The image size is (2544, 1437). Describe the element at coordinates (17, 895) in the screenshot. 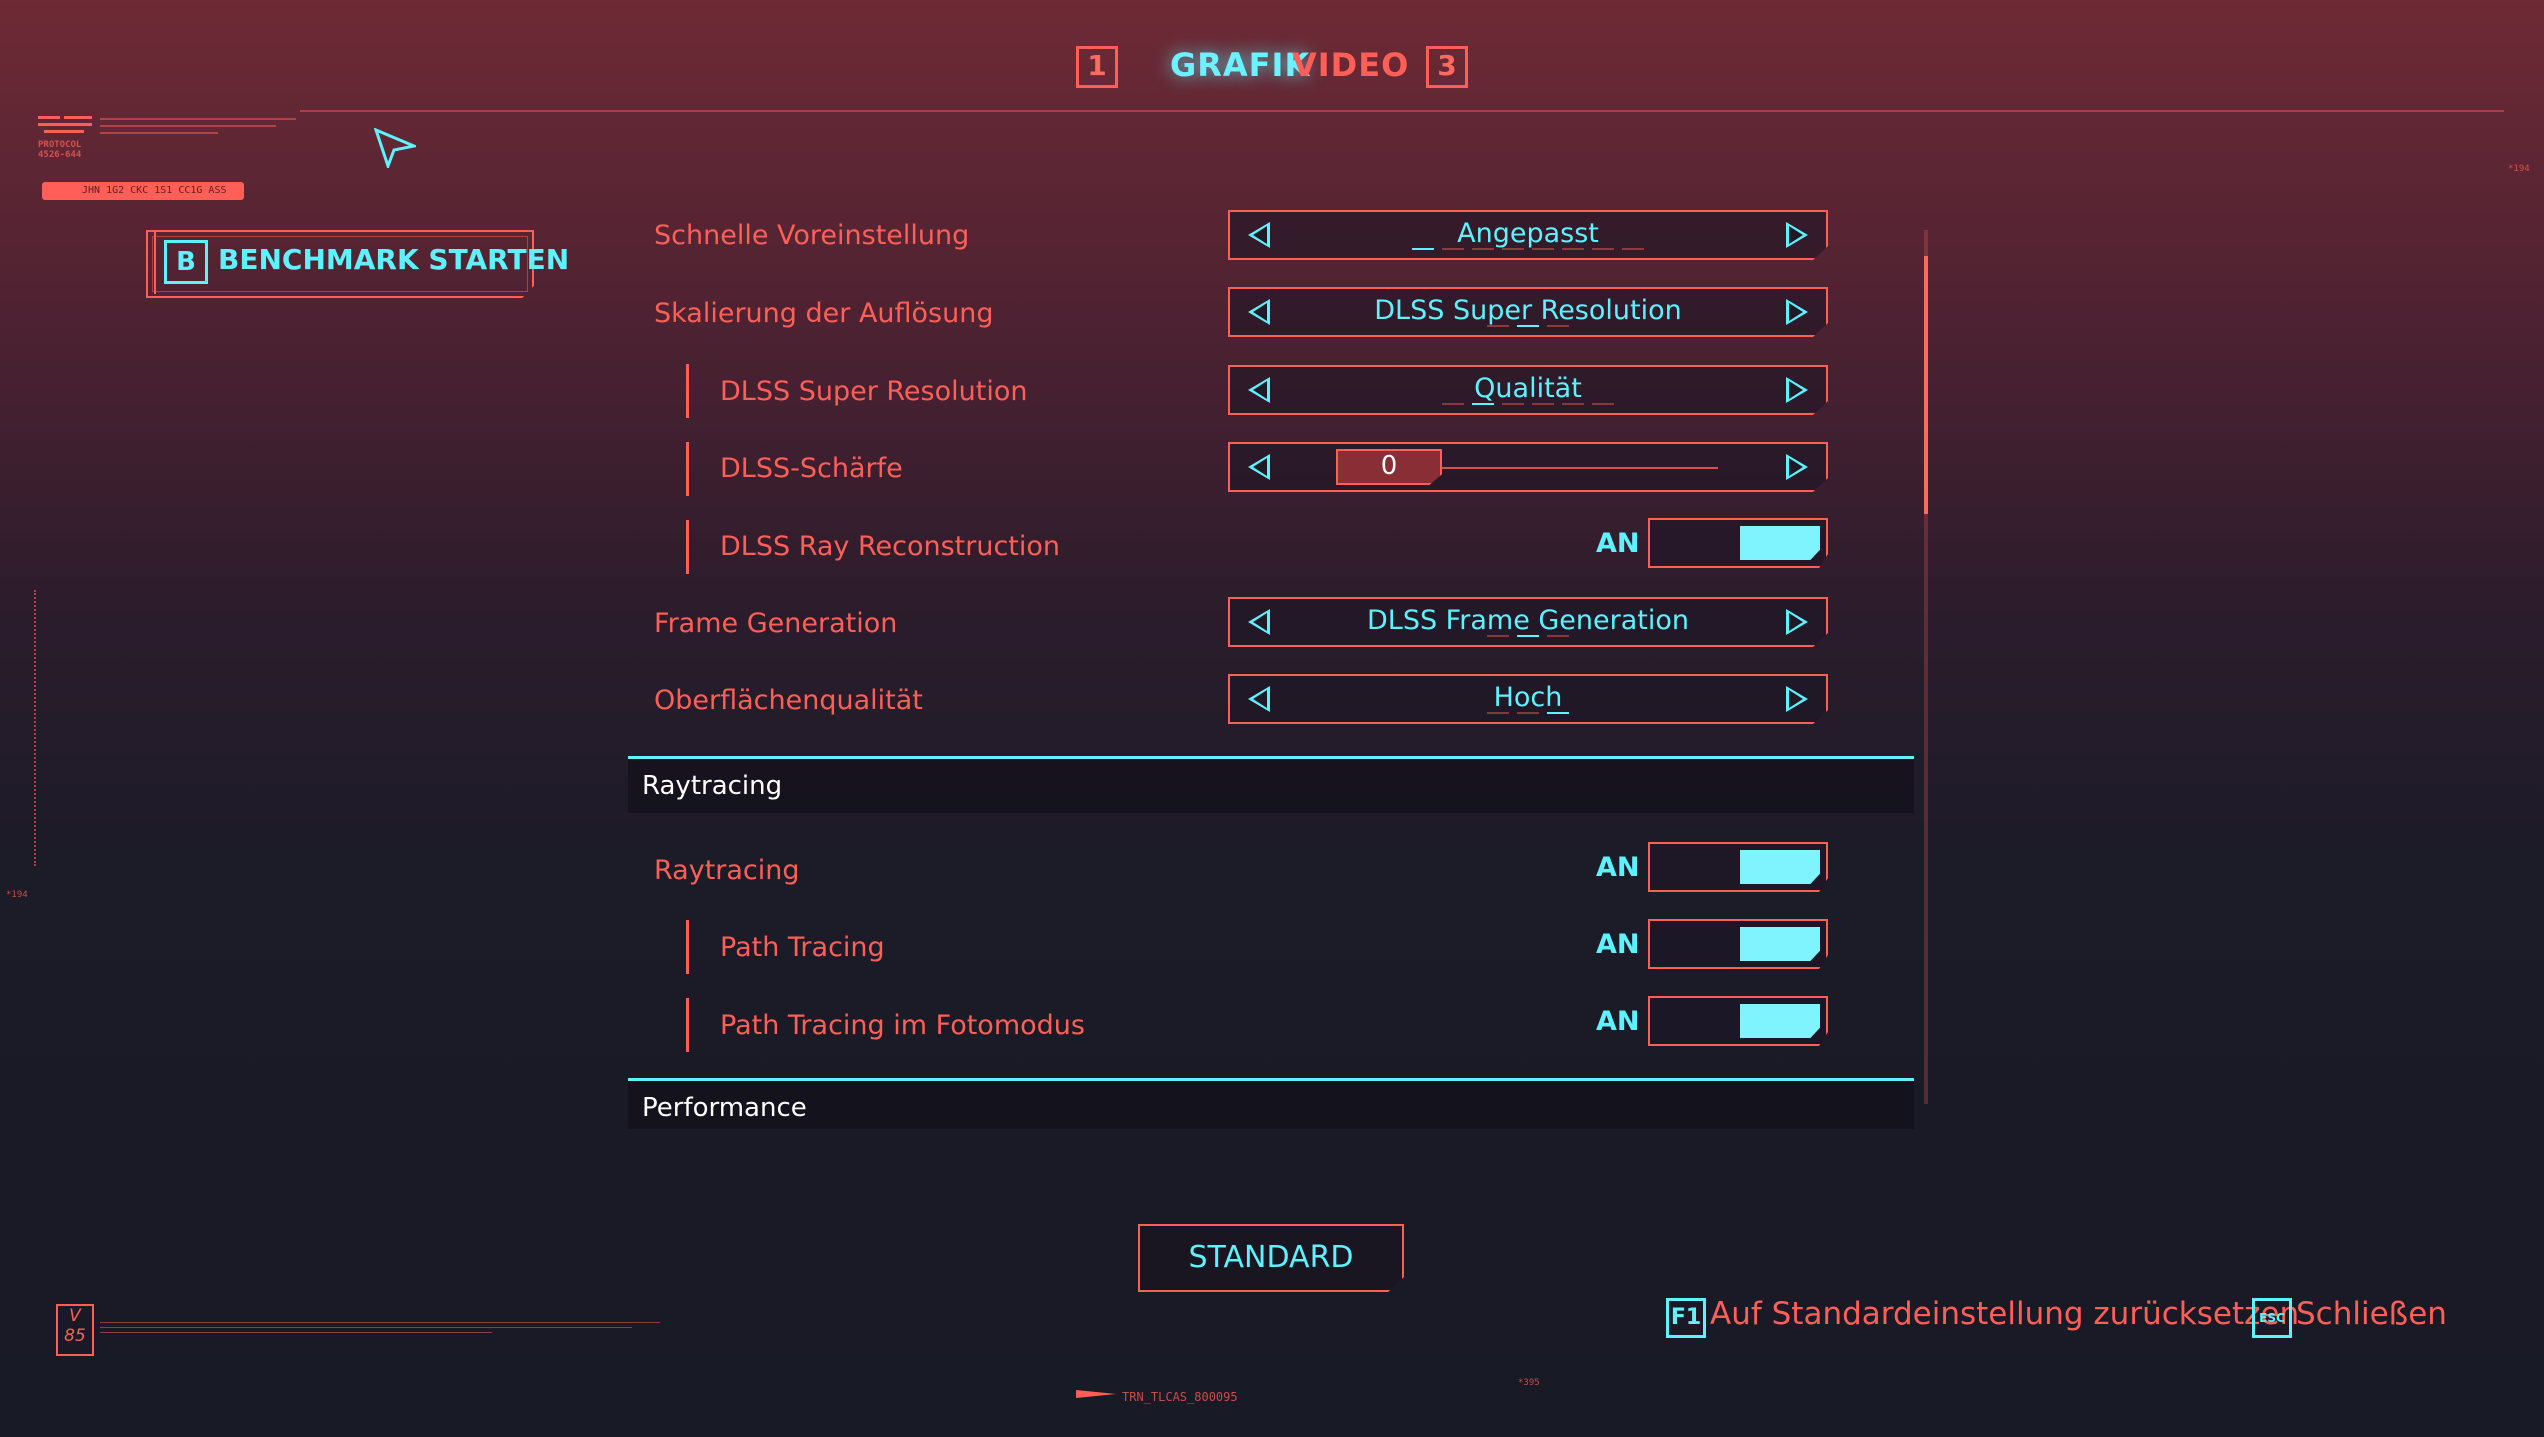

I see `decor-code-left: *194` at that location.